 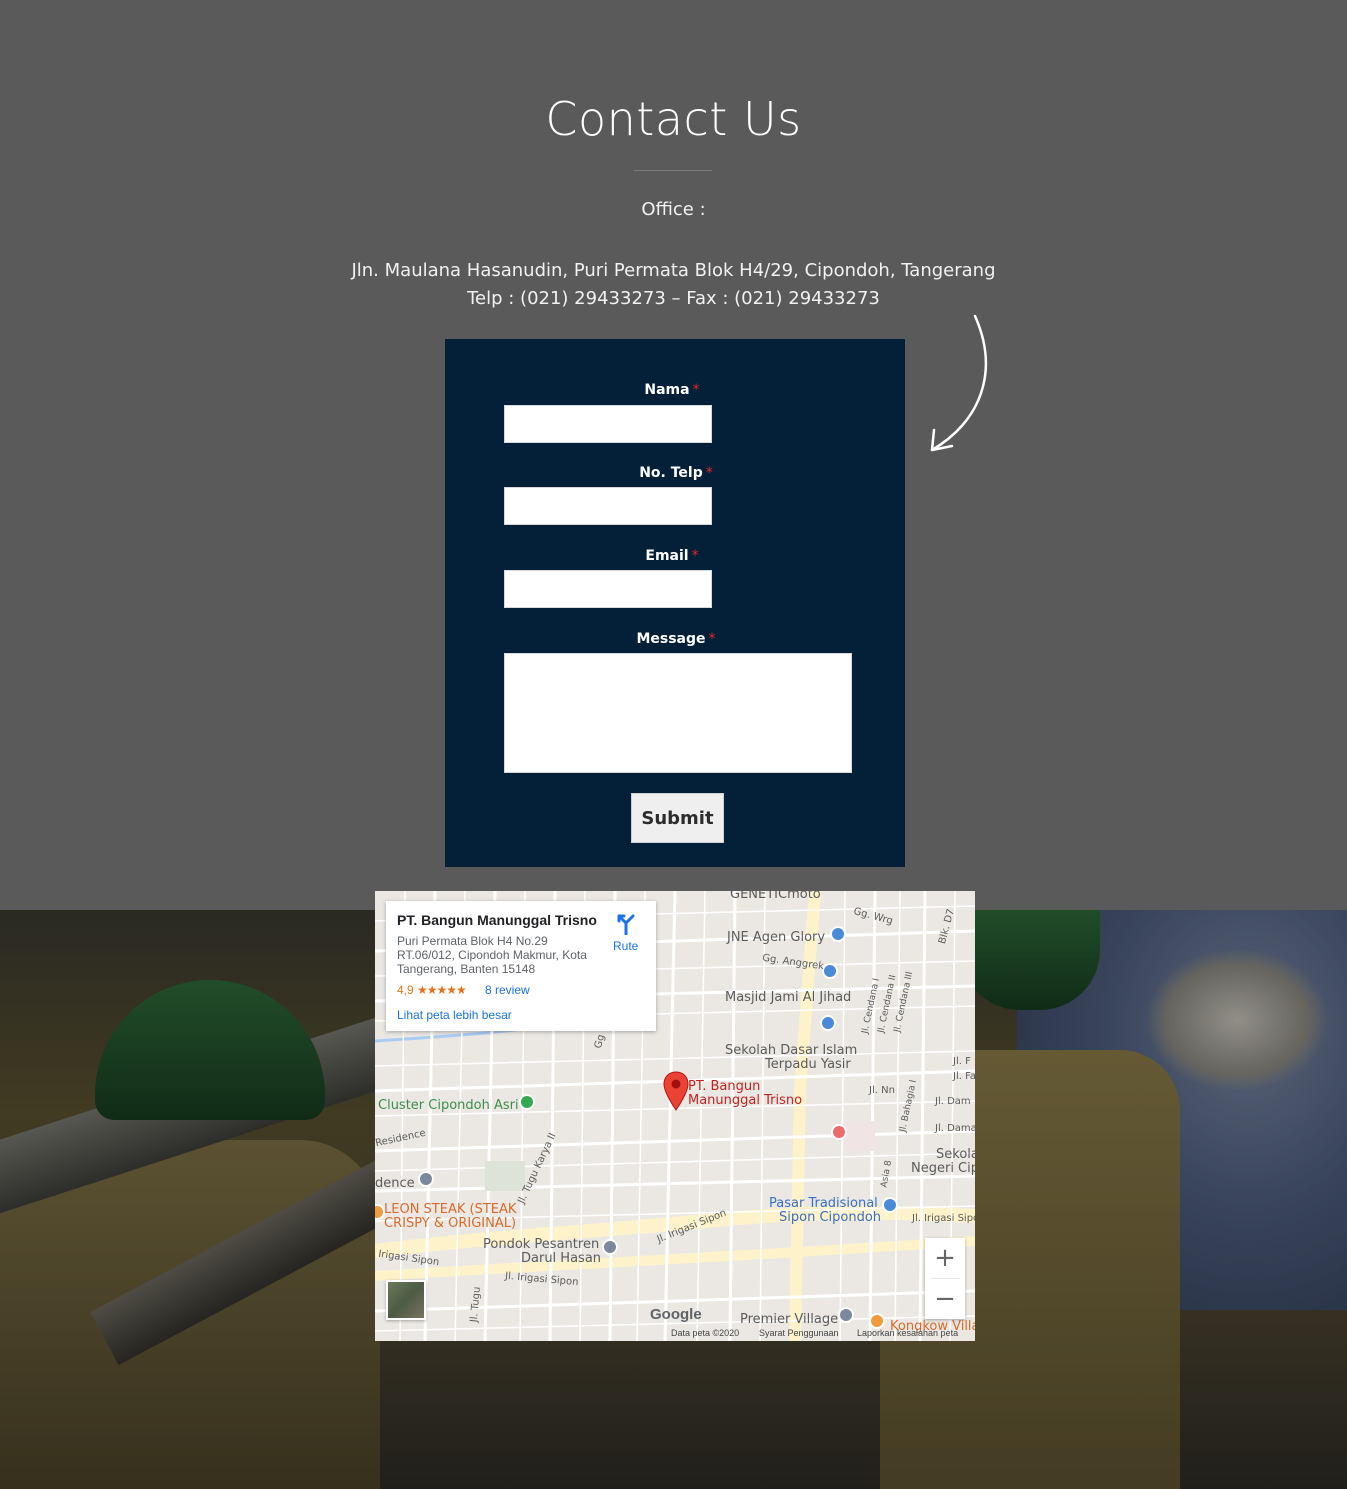 I want to click on poi-label: Premier Village, so click(x=789, y=1319).